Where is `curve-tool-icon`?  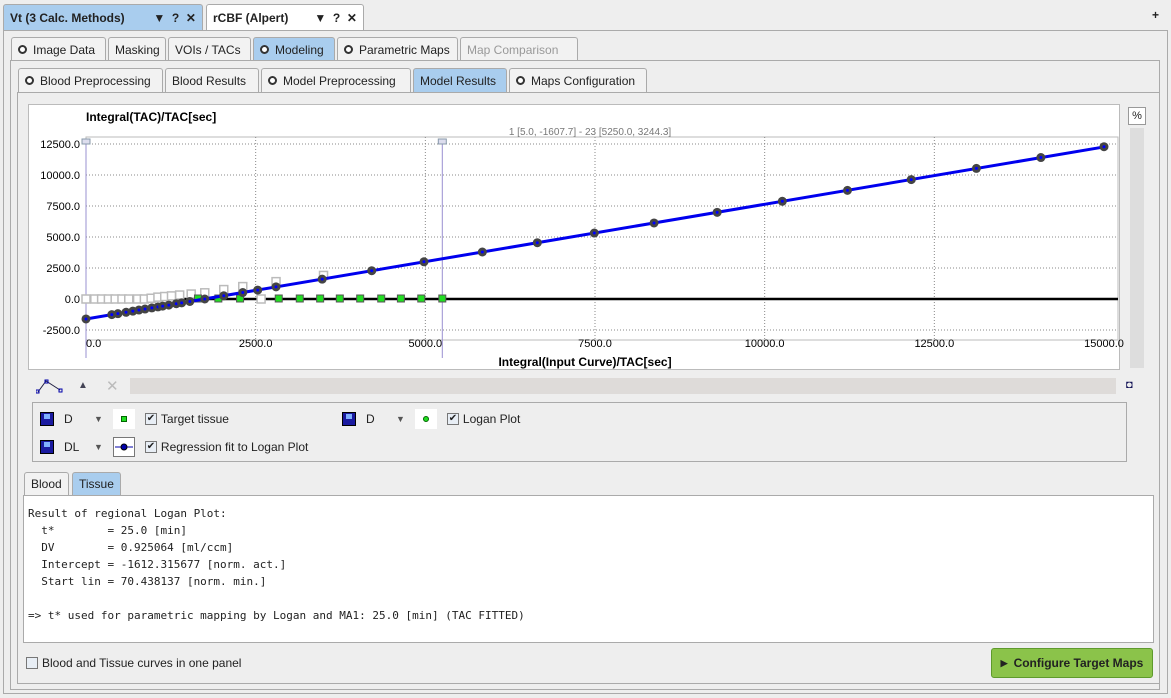
curve-tool-icon is located at coordinates (50, 386).